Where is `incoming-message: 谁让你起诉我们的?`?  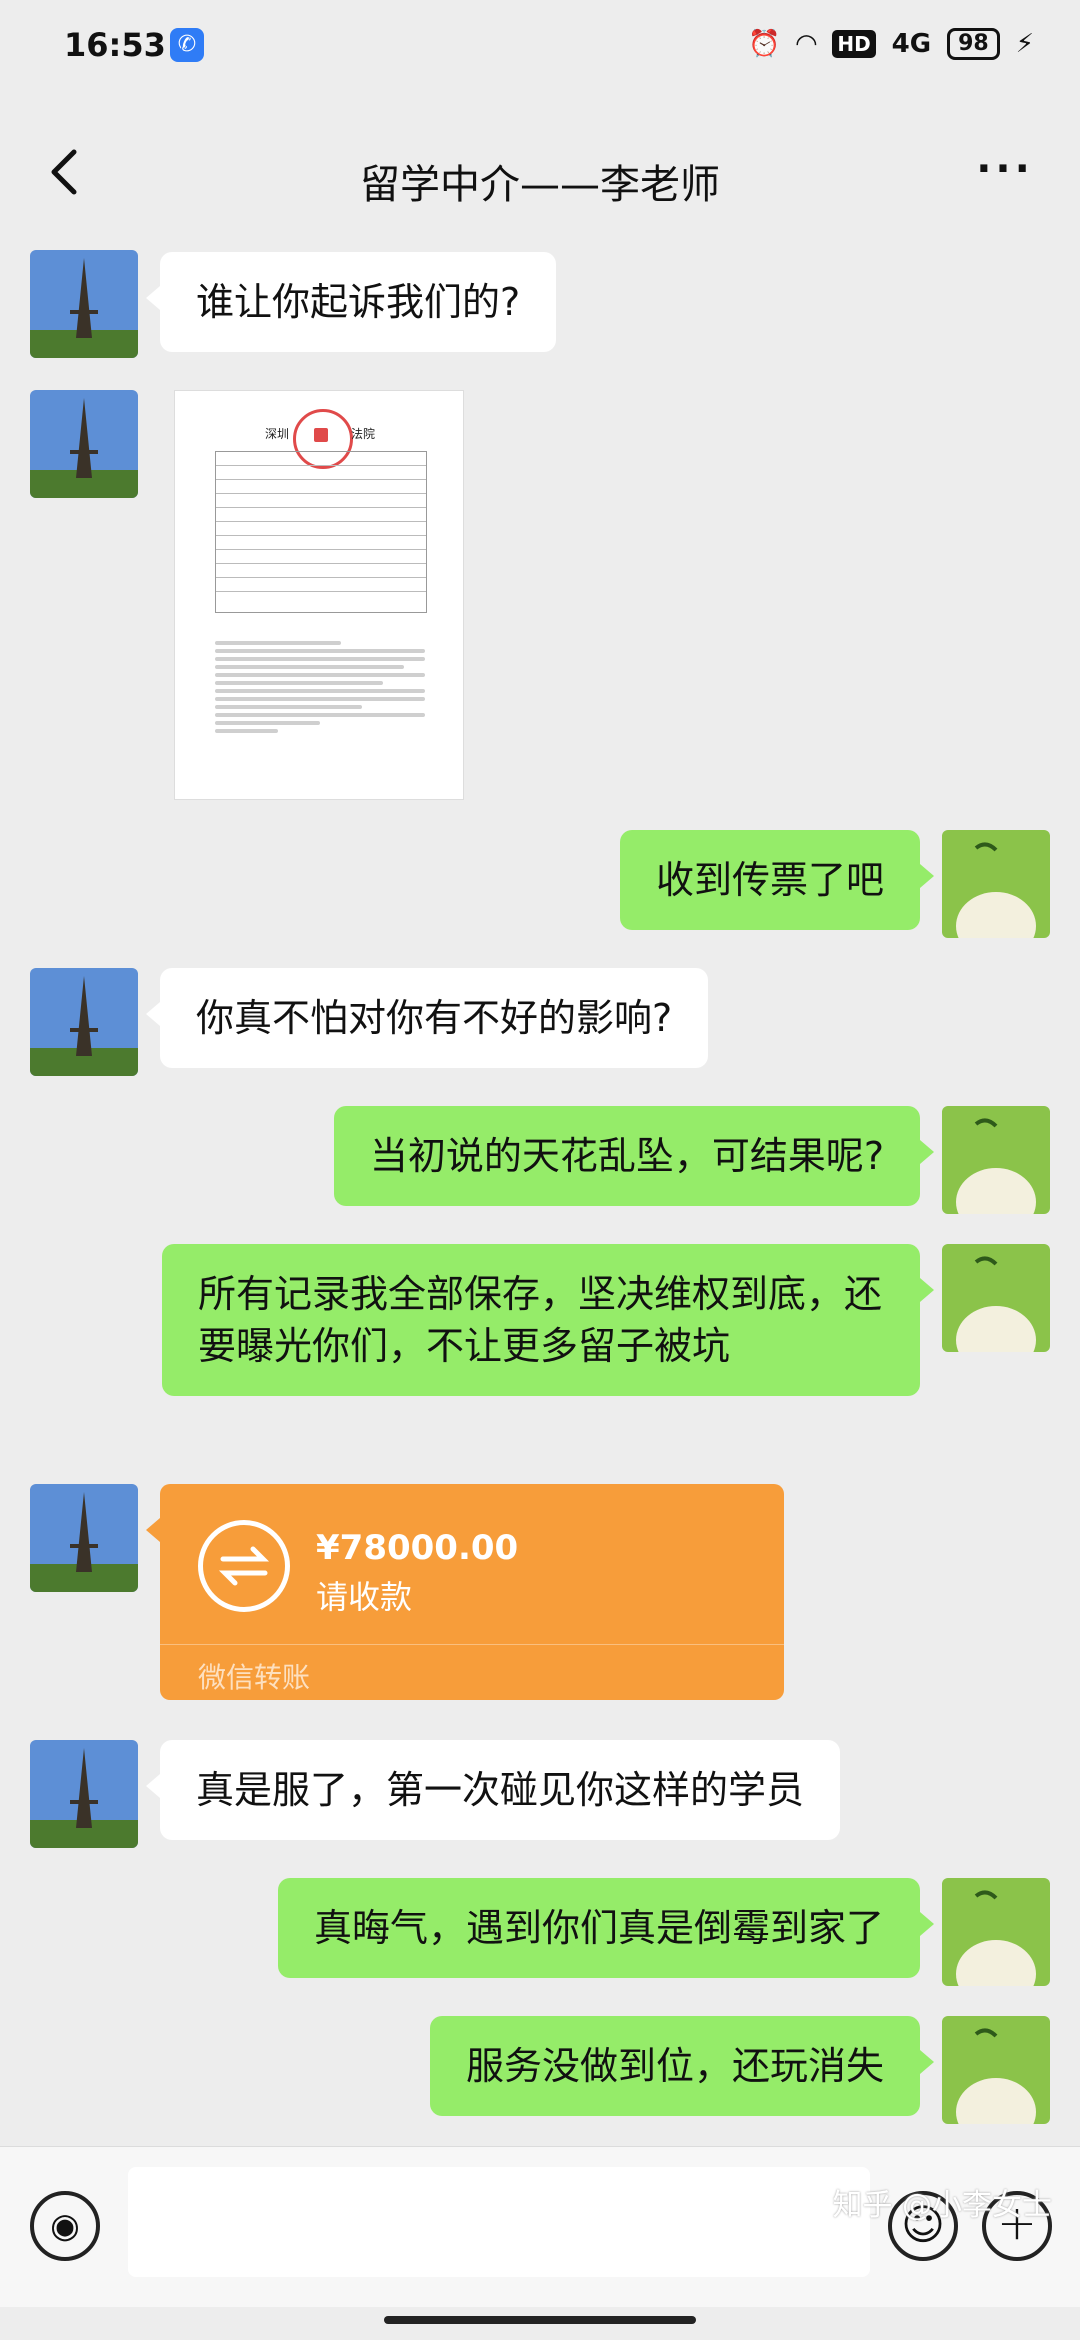
incoming-message: 谁让你起诉我们的? is located at coordinates (351, 302).